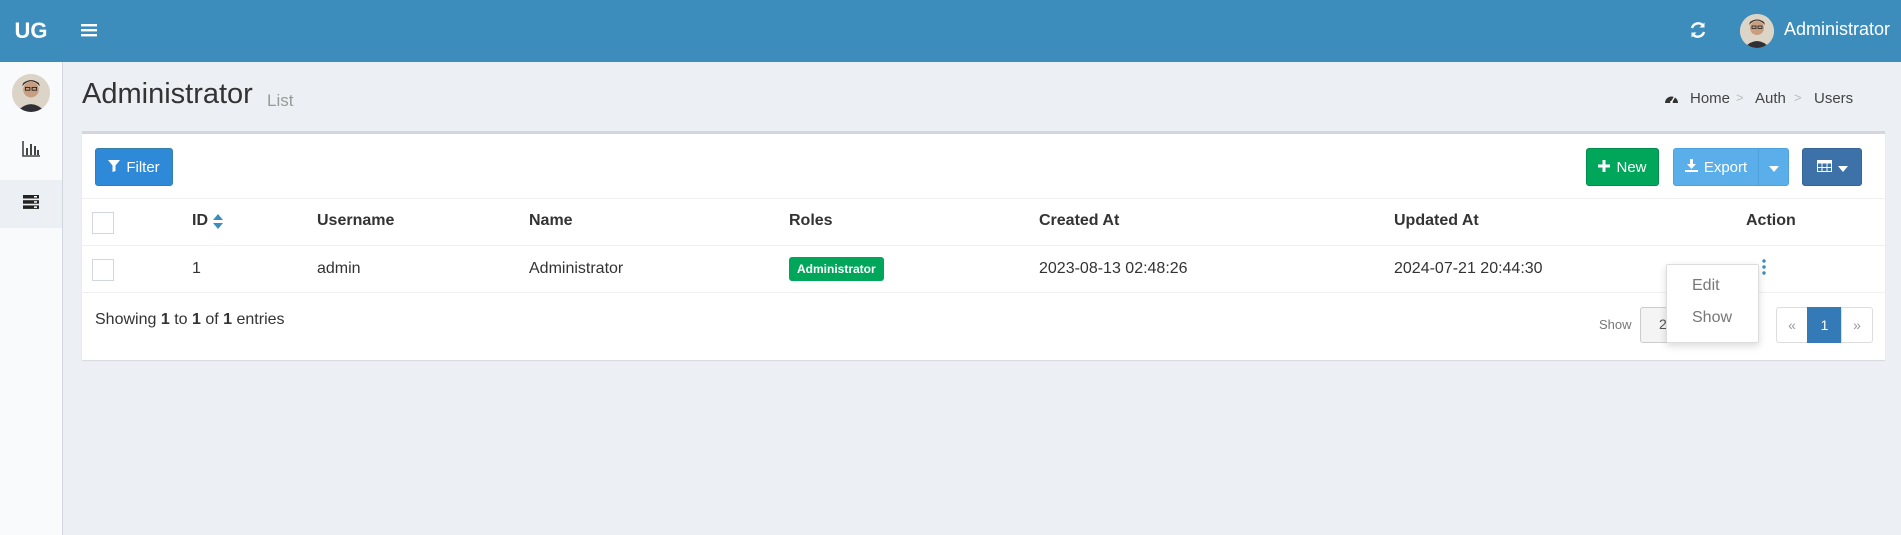  What do you see at coordinates (1834, 98) in the screenshot?
I see `breadcrumb-users: Users` at bounding box center [1834, 98].